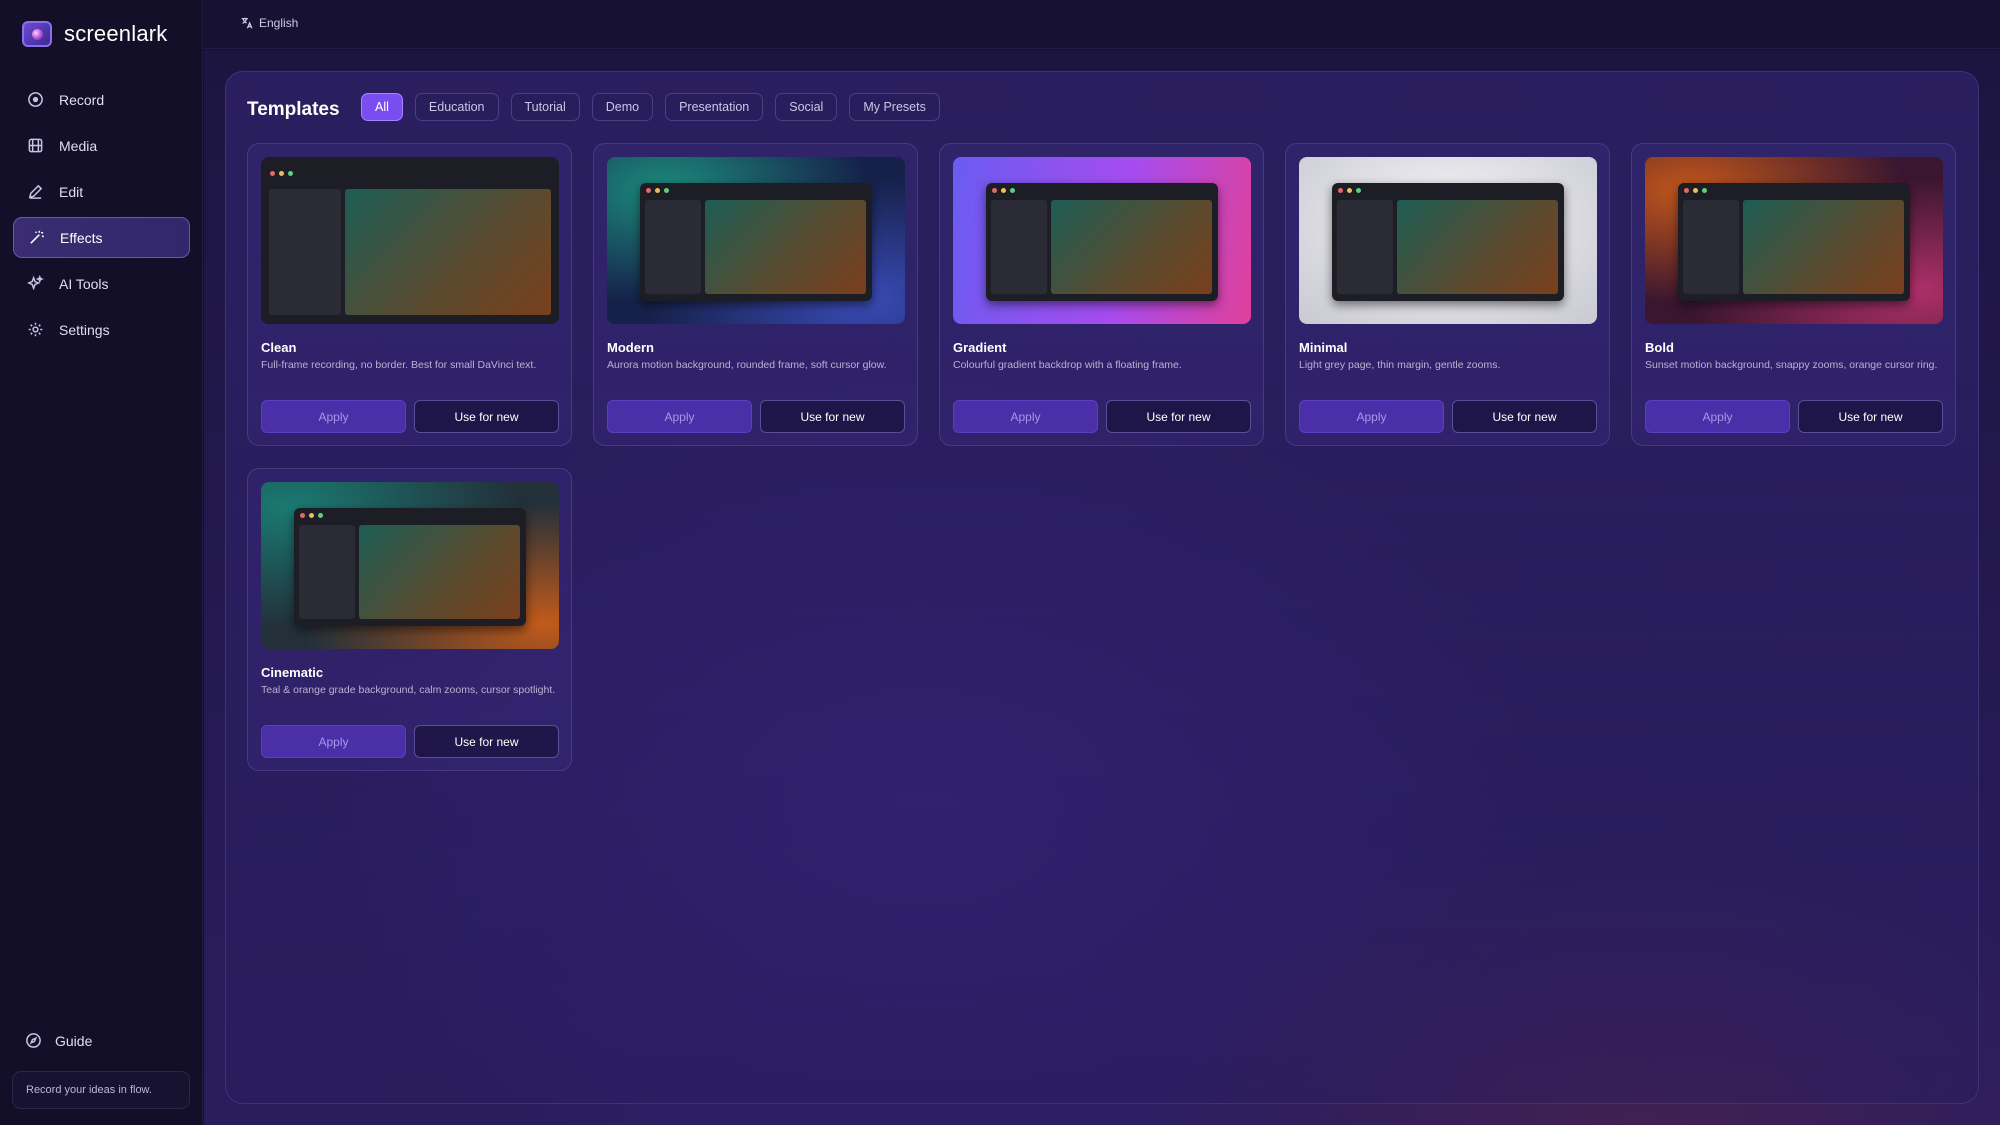  I want to click on page-title: Templates, so click(293, 109).